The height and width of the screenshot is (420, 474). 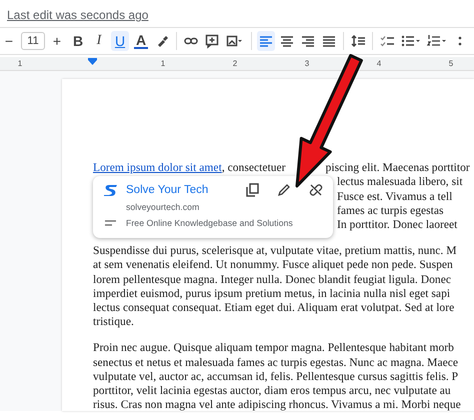 What do you see at coordinates (410, 41) in the screenshot?
I see `bulleted-list-icon` at bounding box center [410, 41].